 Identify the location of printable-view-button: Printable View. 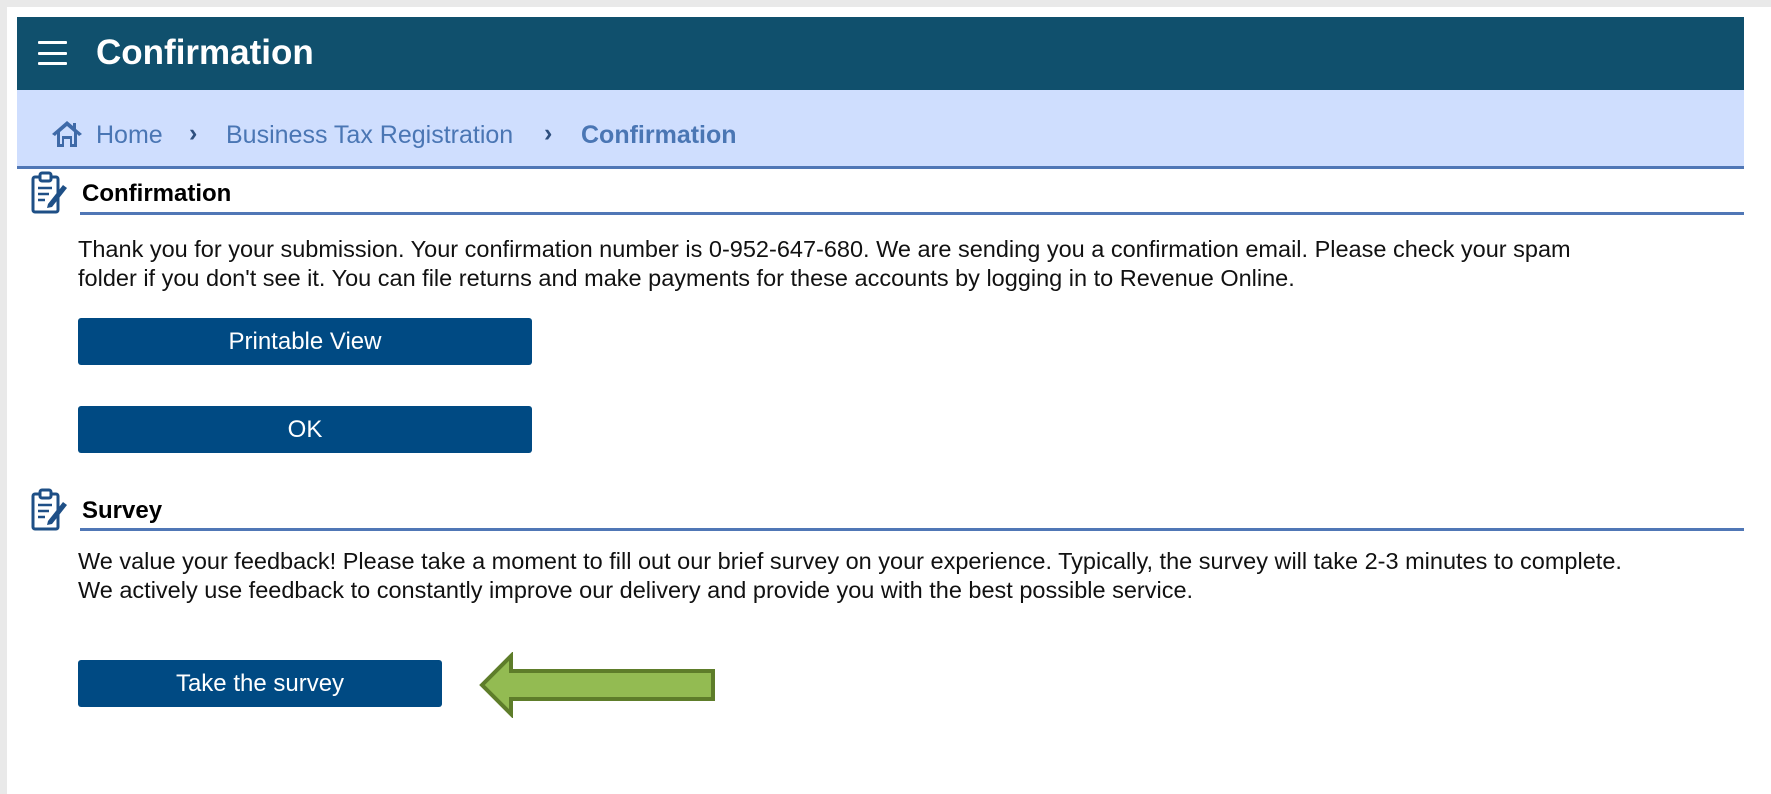
(305, 341).